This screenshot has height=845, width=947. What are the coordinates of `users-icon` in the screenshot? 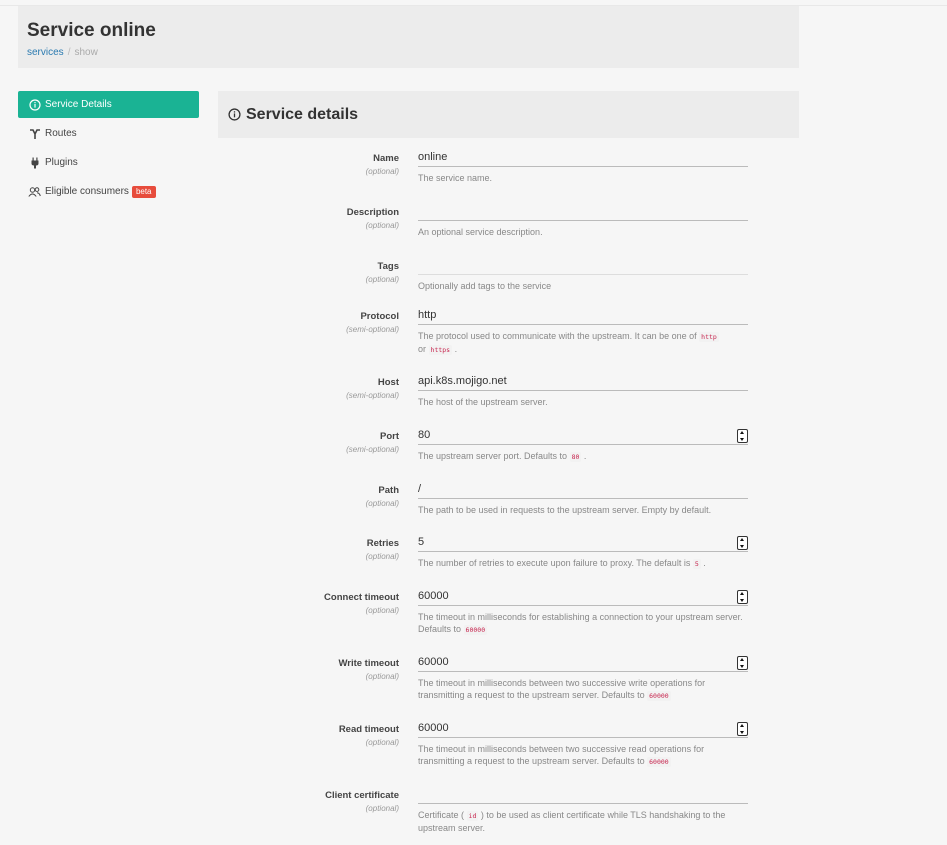 It's located at (34, 191).